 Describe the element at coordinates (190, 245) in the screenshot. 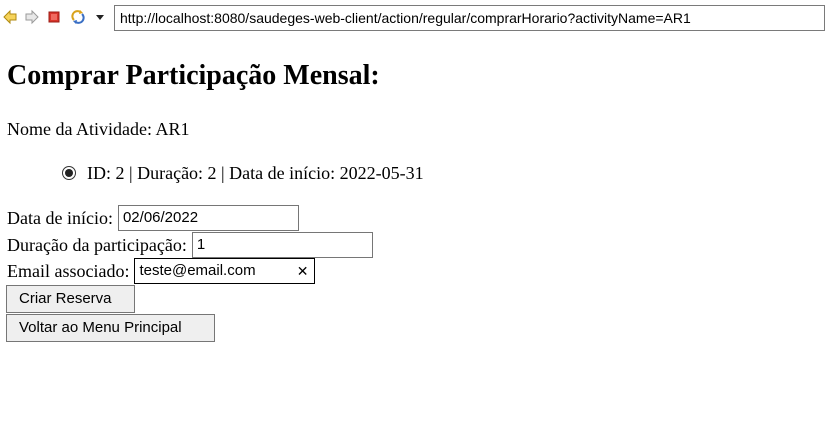

I see `duration-row: Duração da participação: 1` at that location.